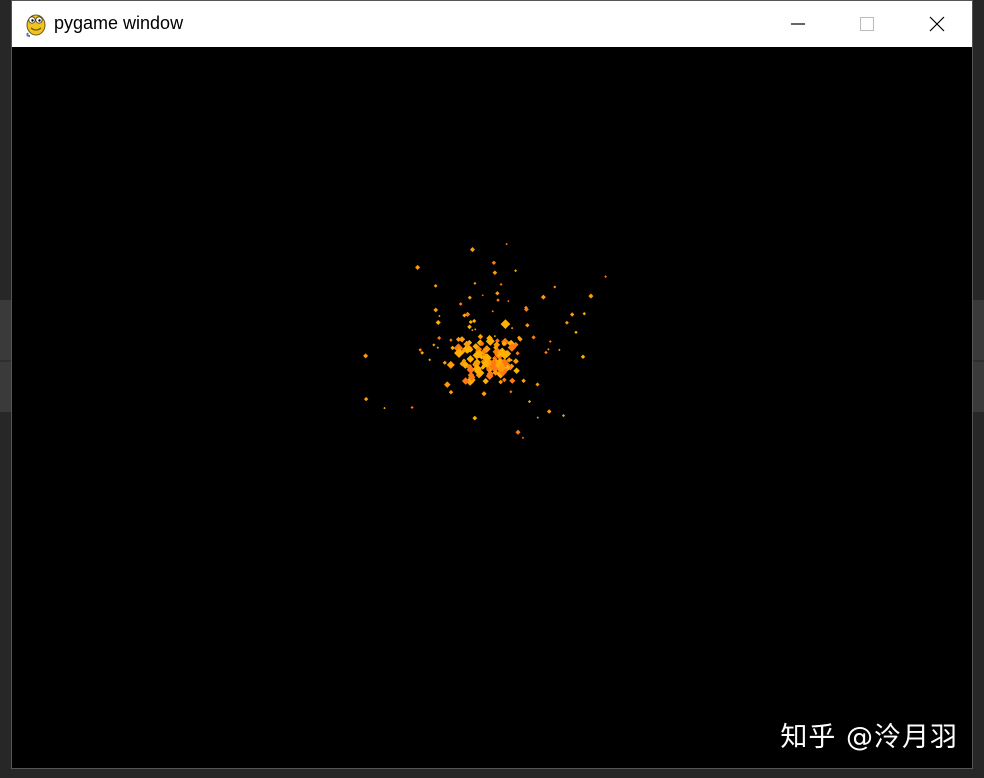  I want to click on close-icon, so click(937, 24).